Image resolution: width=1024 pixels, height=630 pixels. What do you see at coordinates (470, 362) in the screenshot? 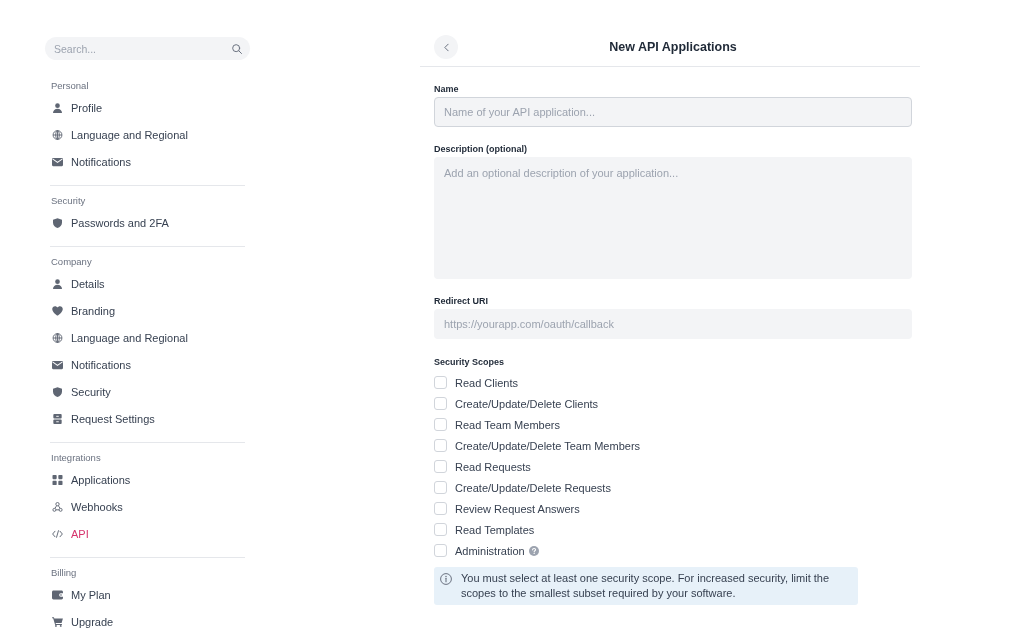
I see `scopes-heading: Security Scopes` at bounding box center [470, 362].